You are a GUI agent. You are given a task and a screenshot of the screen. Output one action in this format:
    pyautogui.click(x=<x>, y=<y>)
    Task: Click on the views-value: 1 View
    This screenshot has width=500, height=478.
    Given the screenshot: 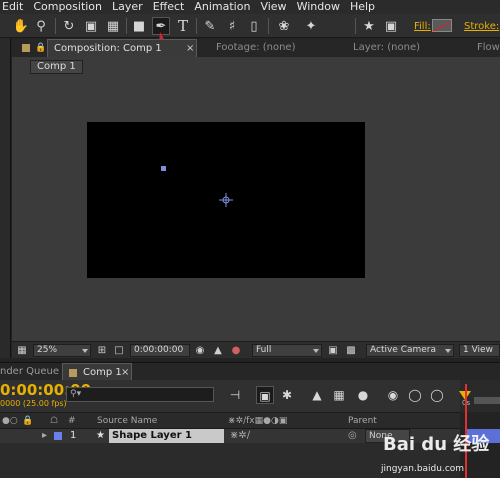 What is the action you would take?
    pyautogui.click(x=478, y=350)
    